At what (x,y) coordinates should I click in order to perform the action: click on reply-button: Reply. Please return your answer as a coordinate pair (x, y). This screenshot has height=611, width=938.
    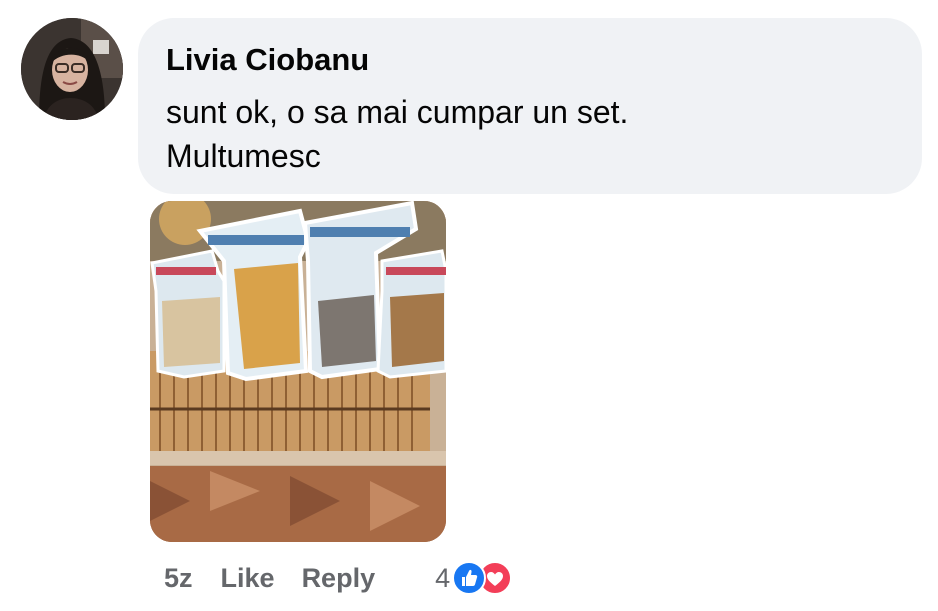
    Looking at the image, I should click on (339, 578).